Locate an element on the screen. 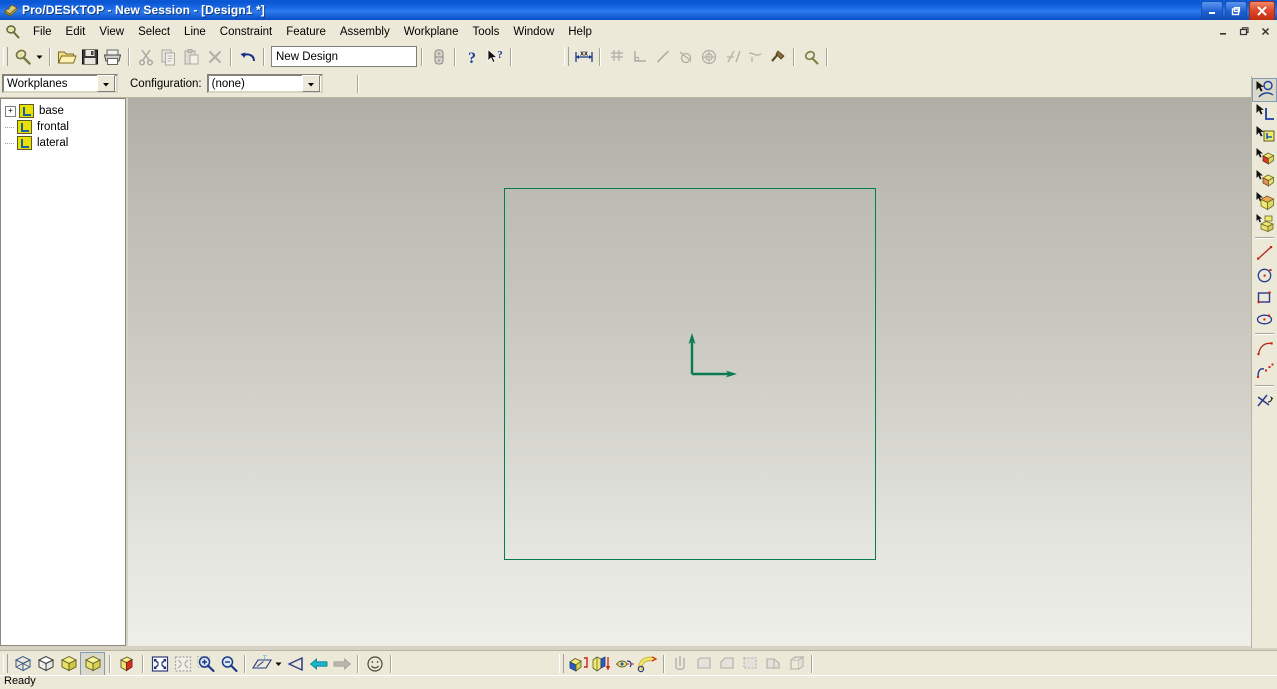  help-button: ? is located at coordinates (471, 57).